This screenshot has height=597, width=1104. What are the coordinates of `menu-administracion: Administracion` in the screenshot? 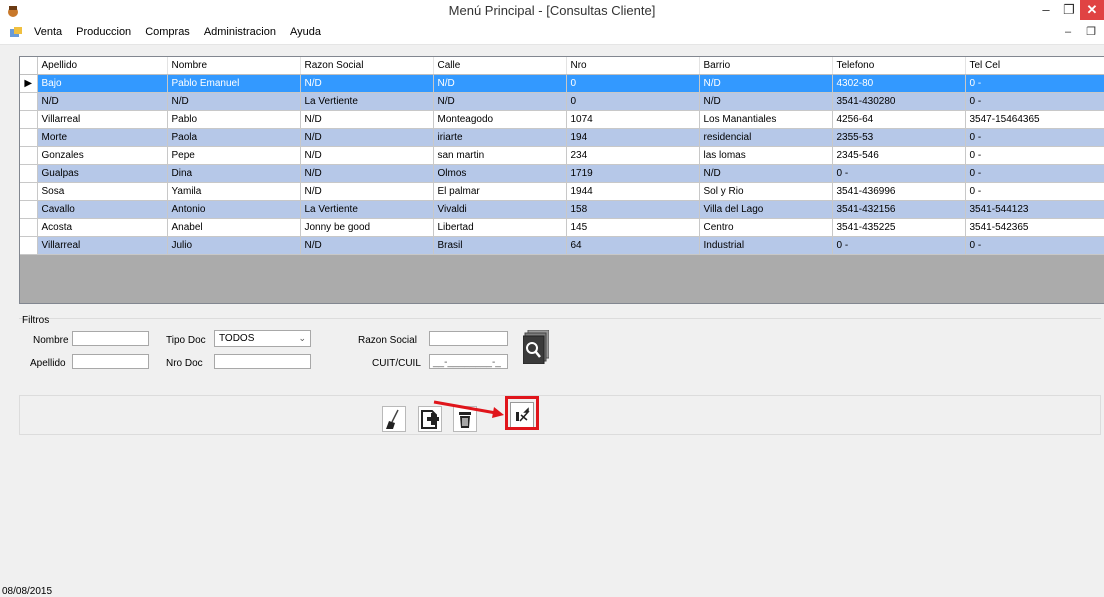 It's located at (240, 32).